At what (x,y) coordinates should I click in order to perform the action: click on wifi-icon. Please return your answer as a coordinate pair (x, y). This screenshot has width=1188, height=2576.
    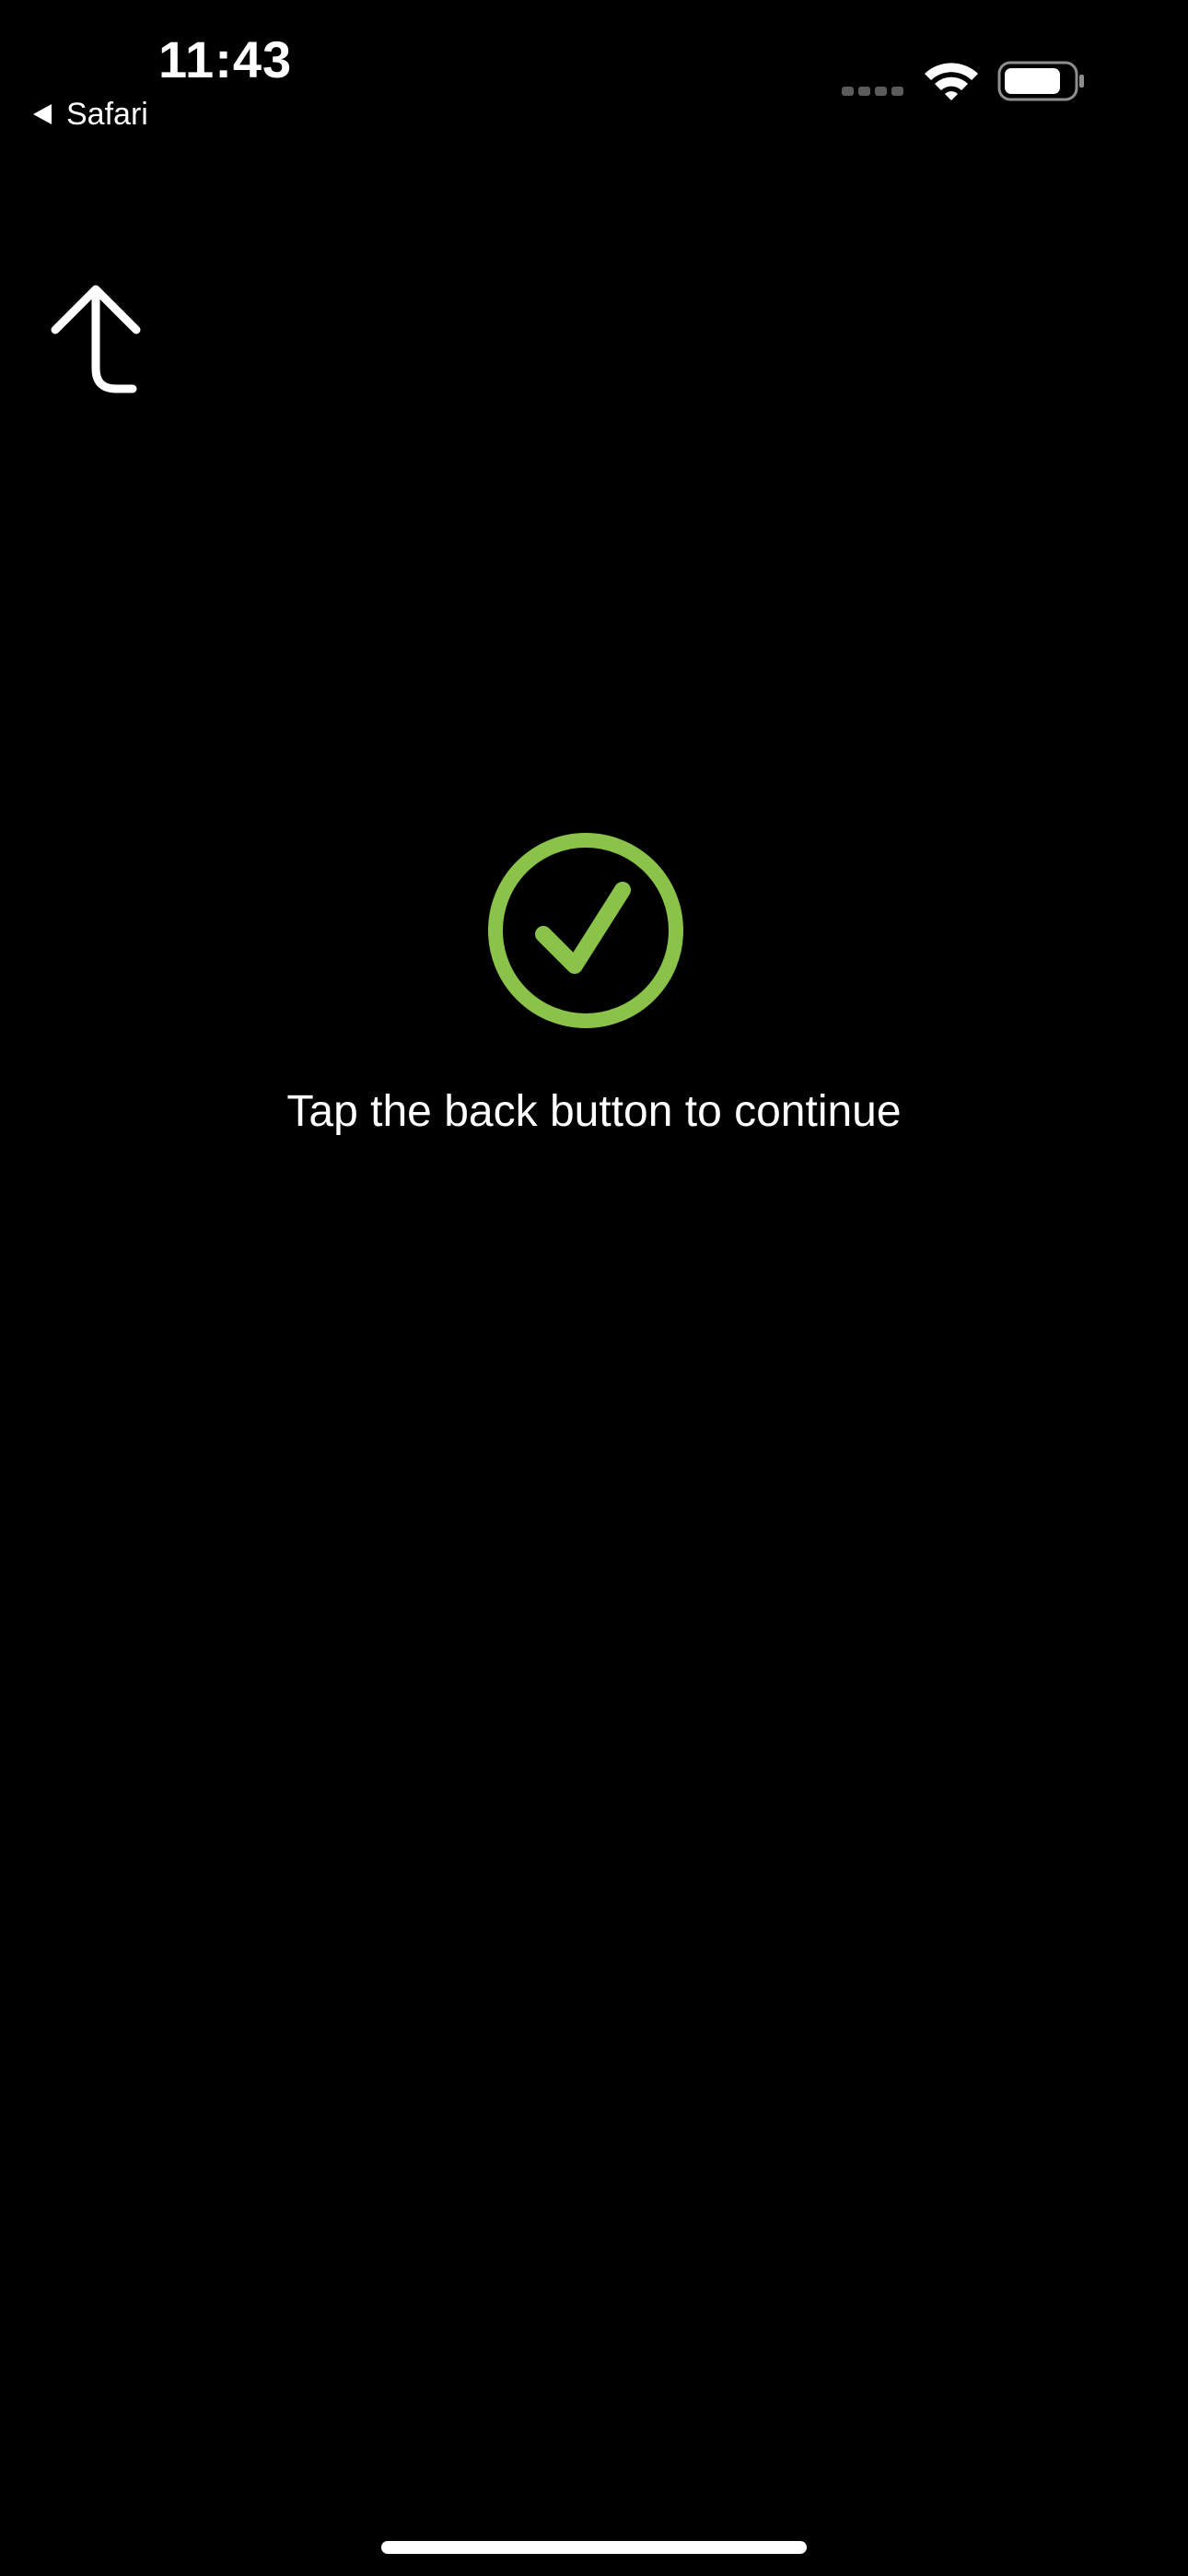
    Looking at the image, I should click on (951, 81).